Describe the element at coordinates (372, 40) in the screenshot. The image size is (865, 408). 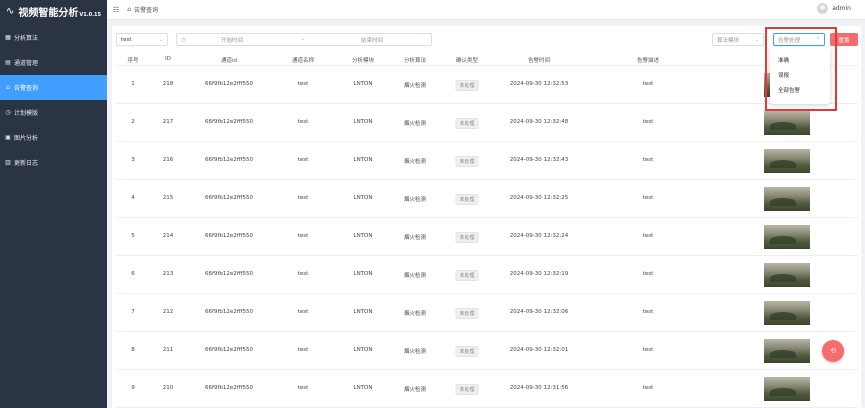
I see `end-time-input: 结束时间` at that location.